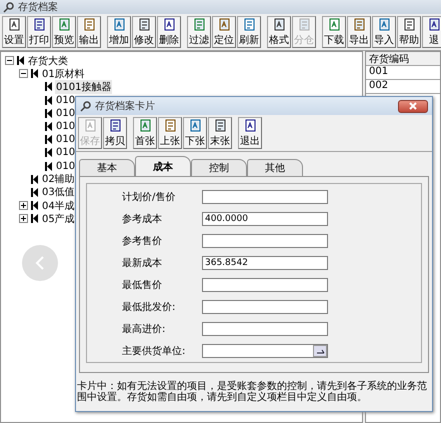  What do you see at coordinates (149, 307) in the screenshot?
I see `field-label: 最低批发价:` at bounding box center [149, 307].